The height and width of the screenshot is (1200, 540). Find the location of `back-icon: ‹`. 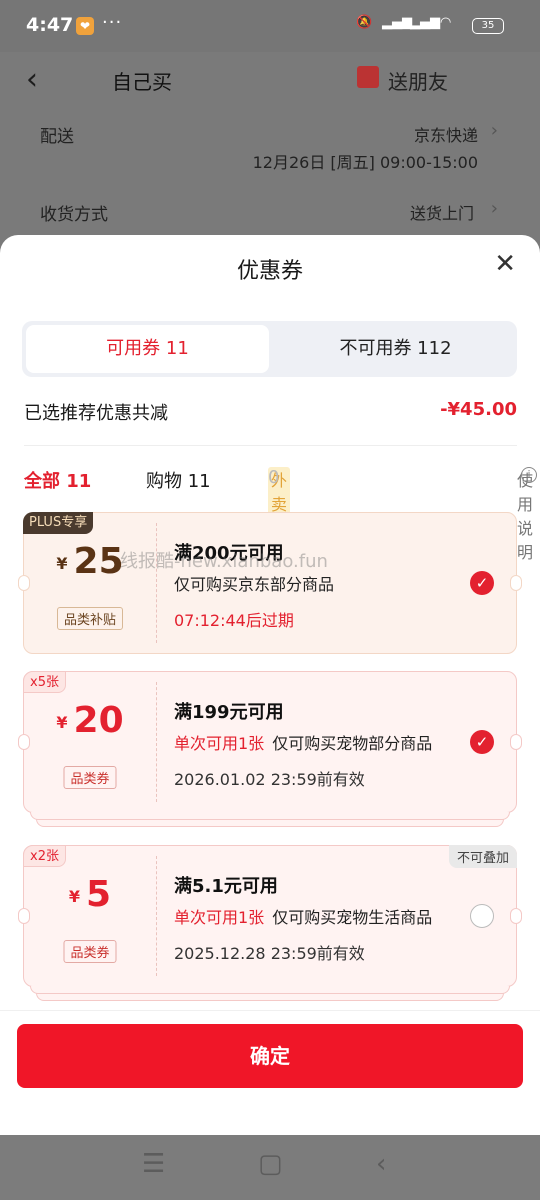

back-icon: ‹ is located at coordinates (381, 1164).